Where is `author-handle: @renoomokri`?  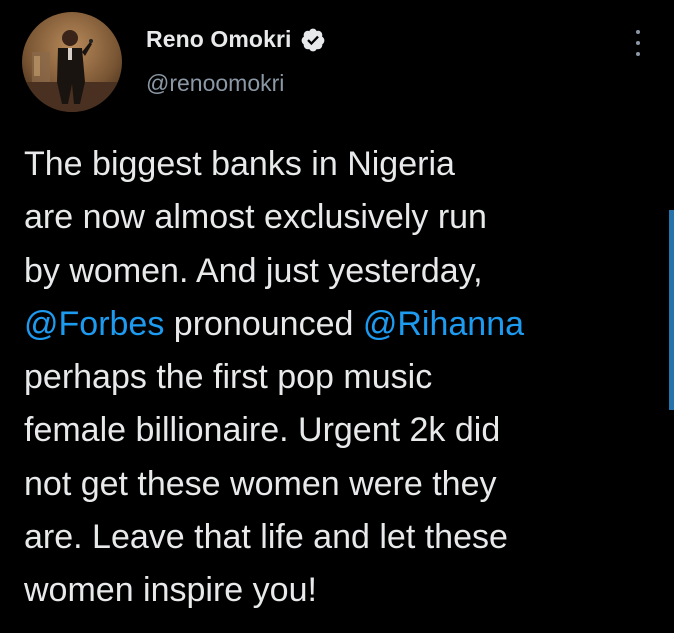 author-handle: @renoomokri is located at coordinates (215, 83).